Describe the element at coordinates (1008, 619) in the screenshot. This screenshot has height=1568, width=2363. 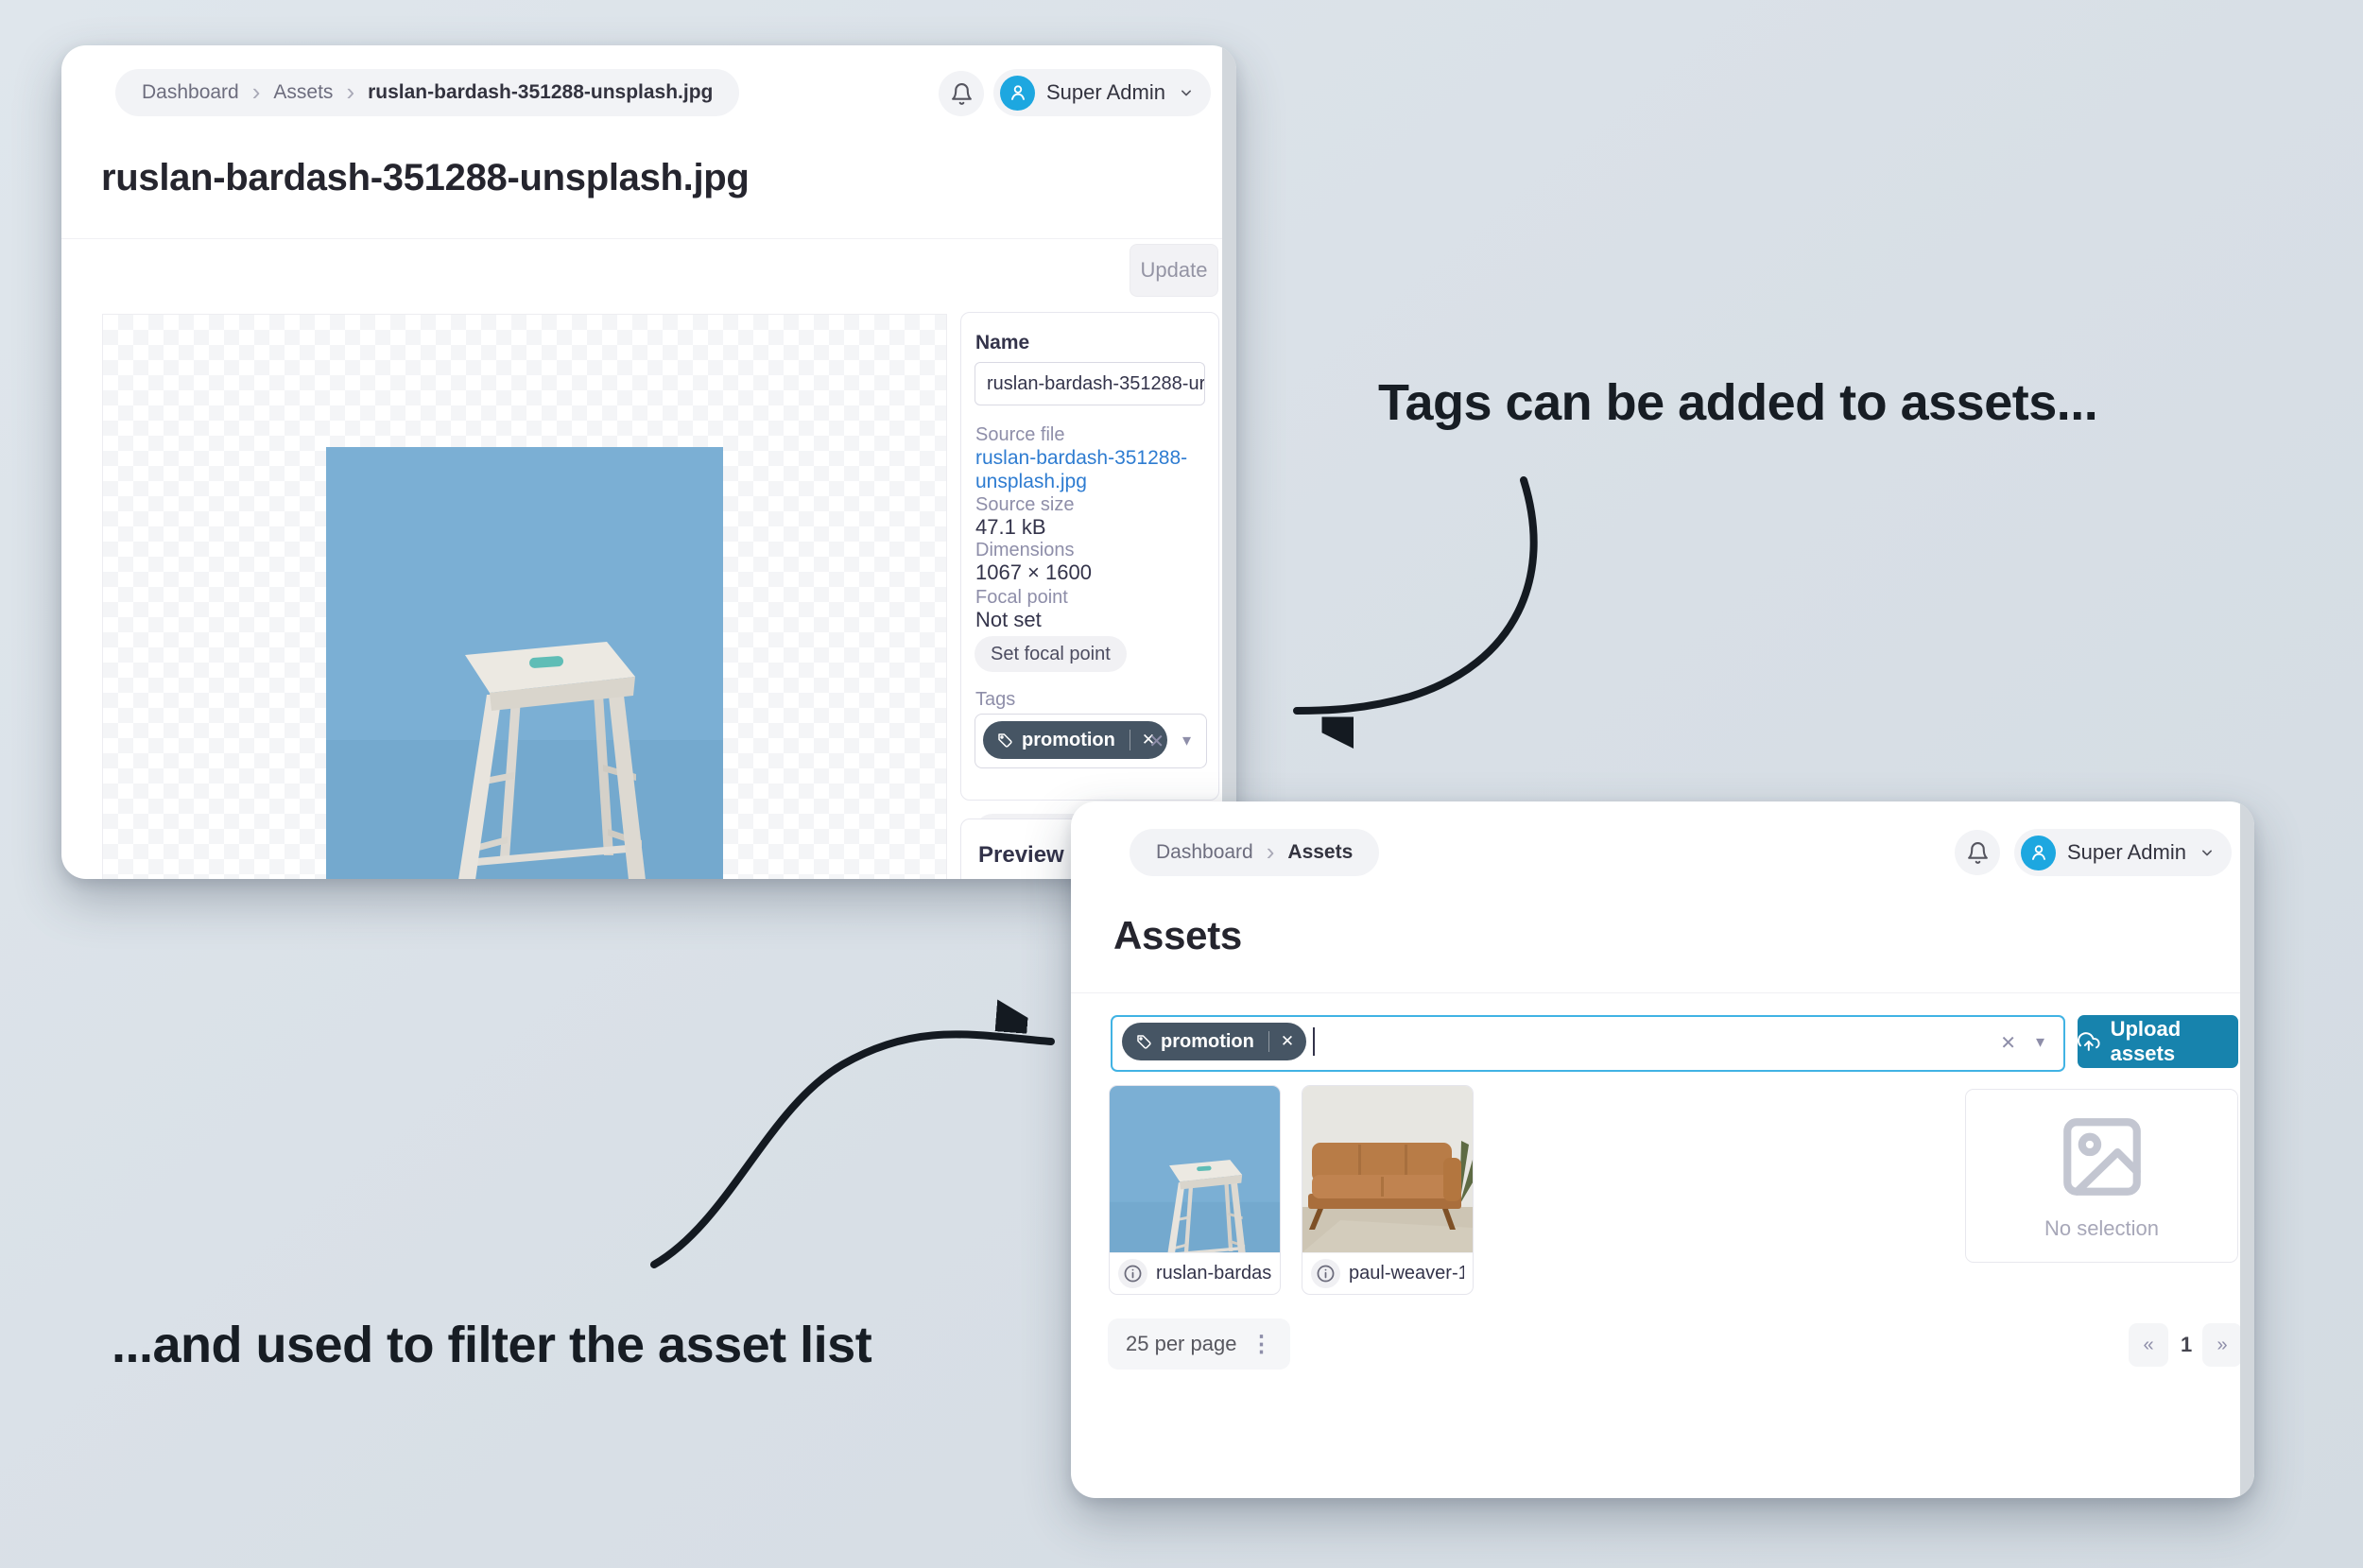
I see `focal-point-value: Not set` at that location.